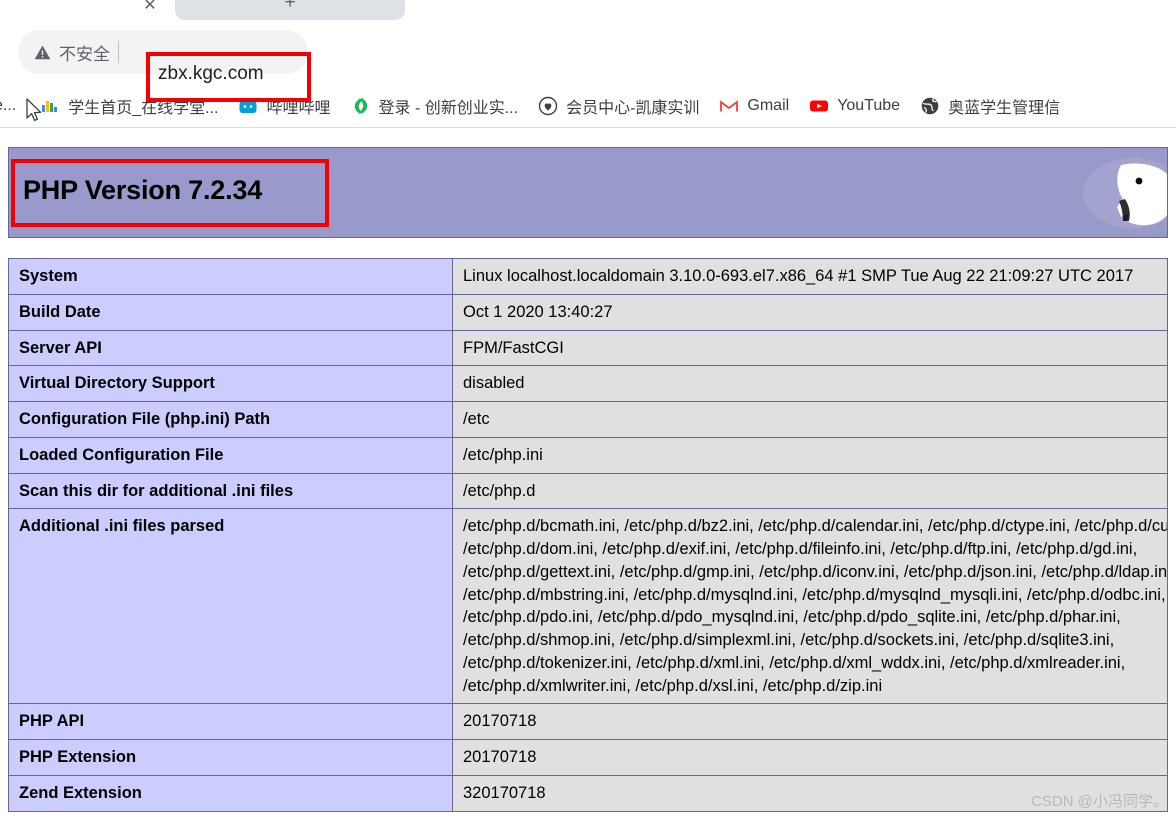 Image resolution: width=1176 pixels, height=822 pixels. I want to click on row-key: Configuration File (php.ini) Path, so click(230, 419).